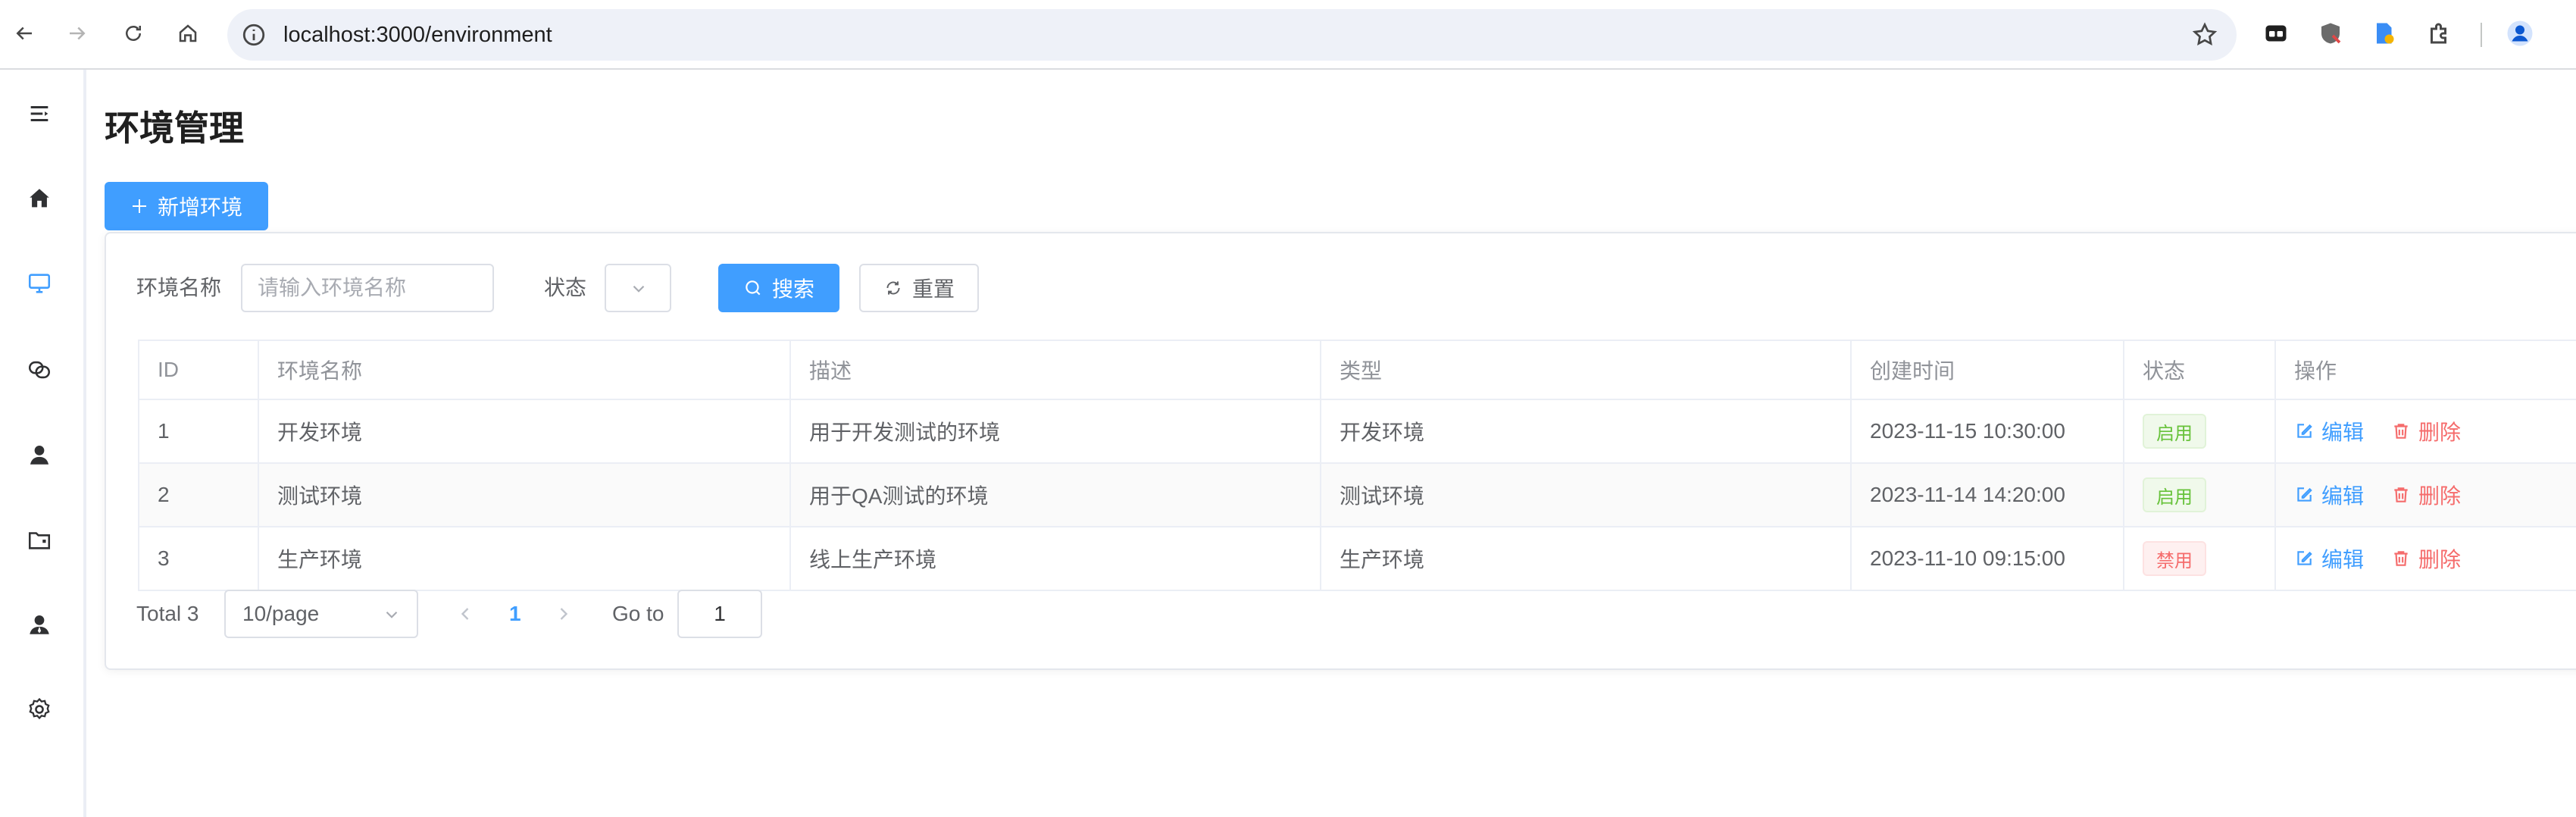 Image resolution: width=2576 pixels, height=817 pixels. I want to click on cell-id: 2, so click(199, 495).